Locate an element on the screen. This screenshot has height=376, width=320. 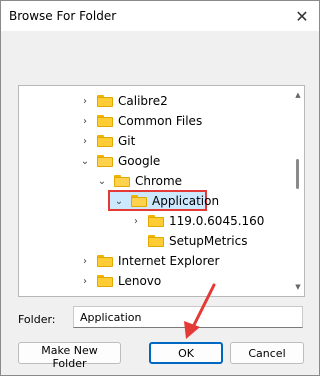
tree-item-calibre2: › Calibre2 is located at coordinates (123, 101).